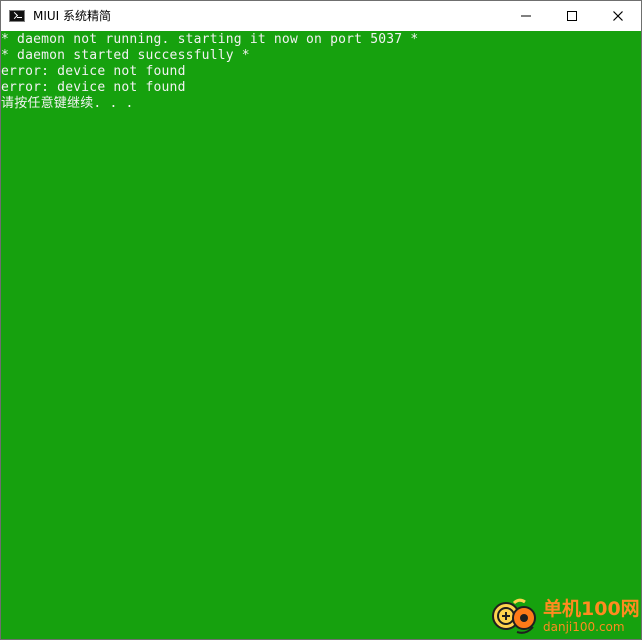 Image resolution: width=642 pixels, height=640 pixels. I want to click on maximize-icon, so click(572, 16).